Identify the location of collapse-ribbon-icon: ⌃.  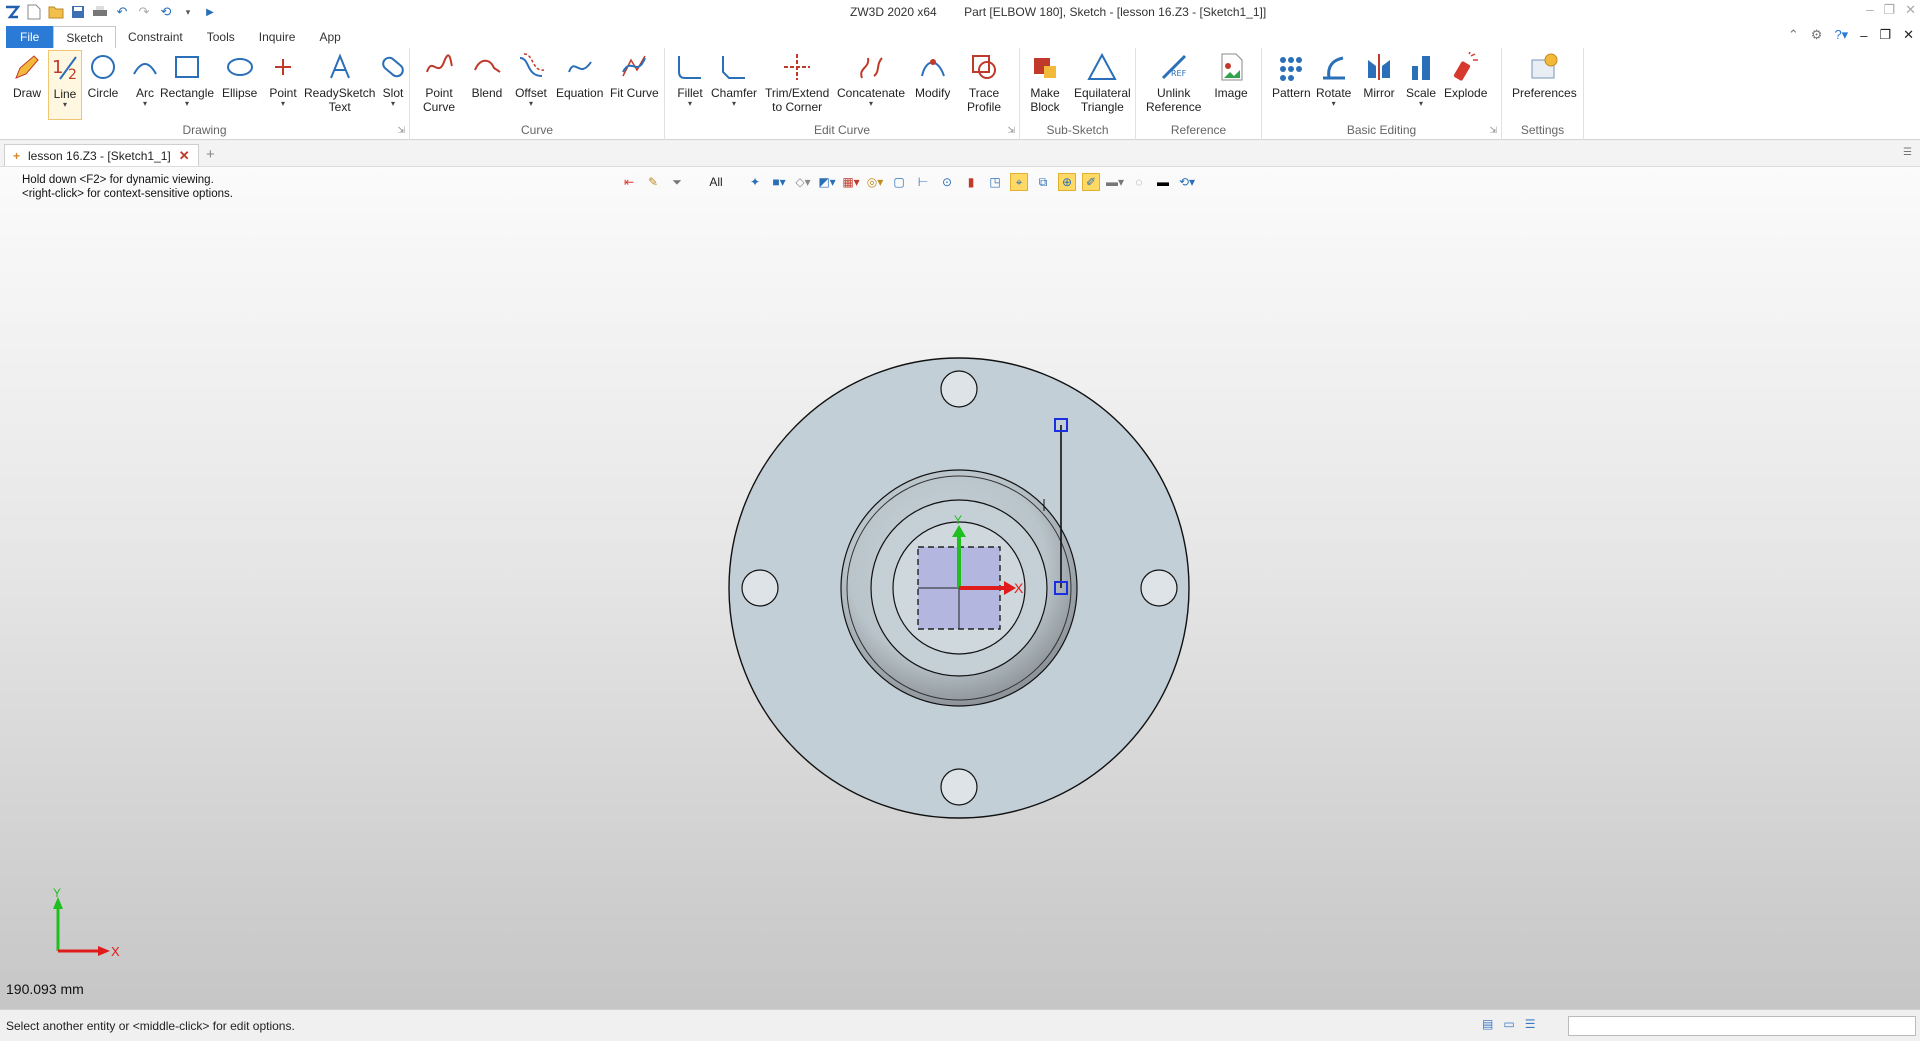
(1793, 35).